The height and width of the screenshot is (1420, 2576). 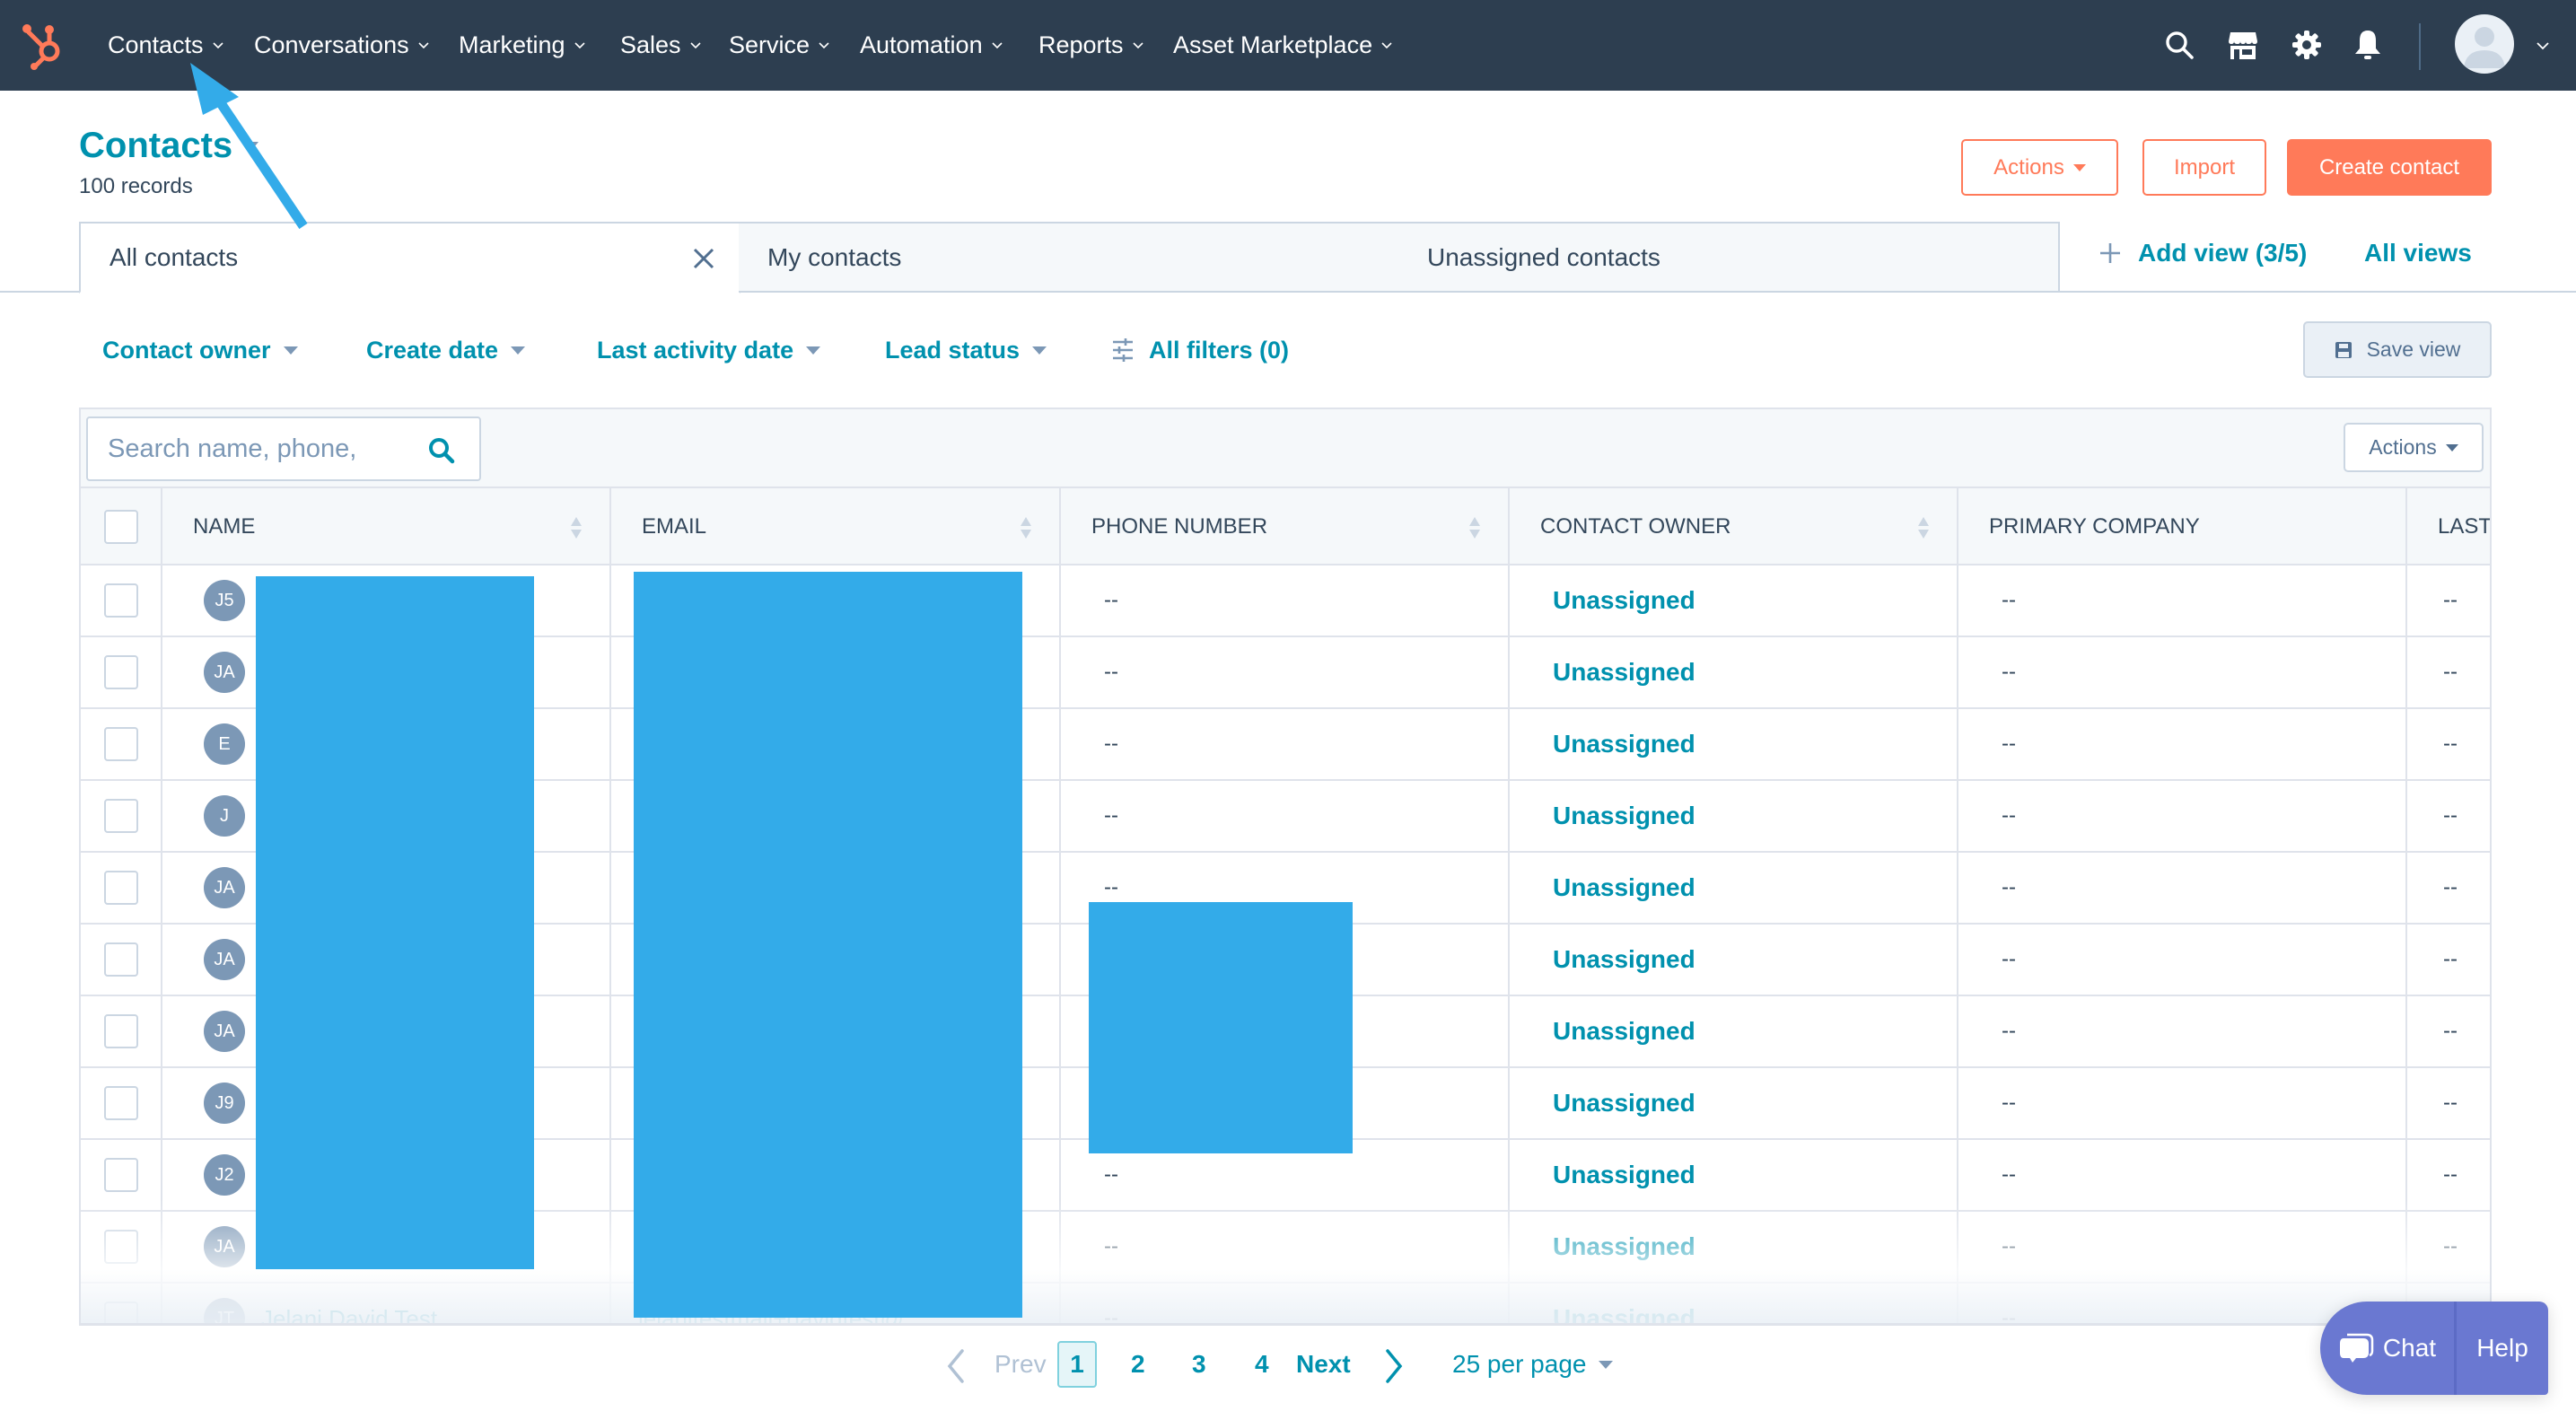 I want to click on all-views-link: All views, so click(x=2418, y=253).